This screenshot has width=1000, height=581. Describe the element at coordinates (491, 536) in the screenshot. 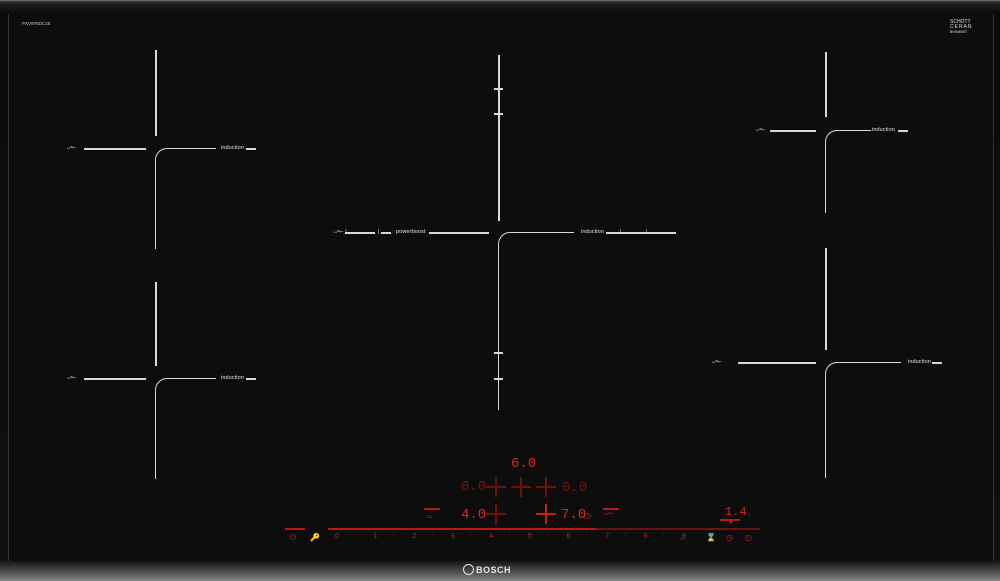

I see `power-level-4: 4` at that location.